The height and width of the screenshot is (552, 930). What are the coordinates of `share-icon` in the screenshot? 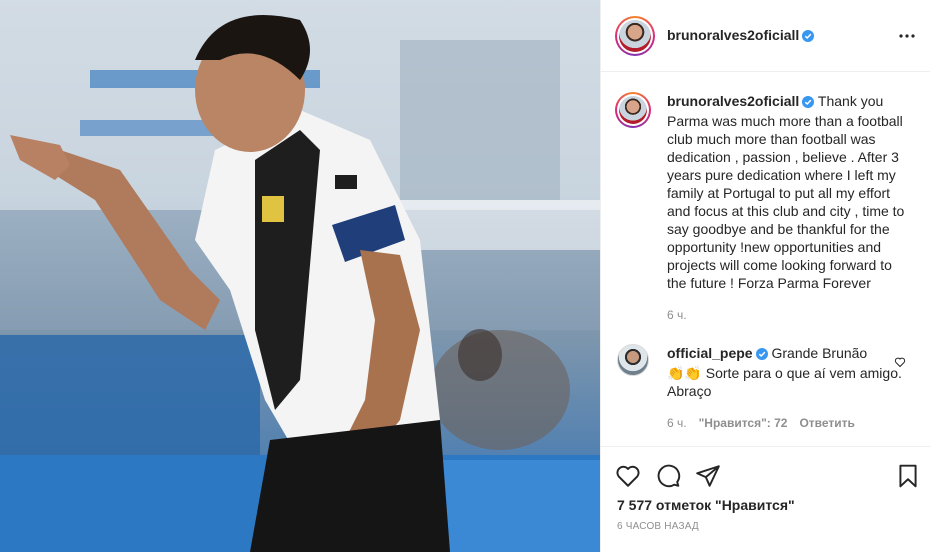 It's located at (708, 476).